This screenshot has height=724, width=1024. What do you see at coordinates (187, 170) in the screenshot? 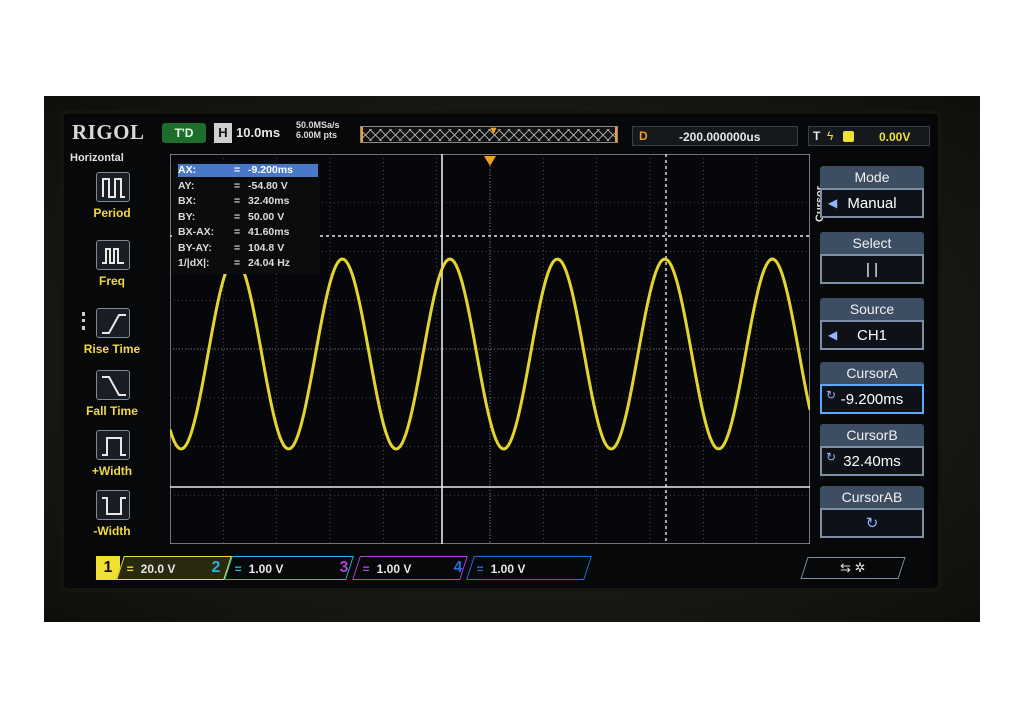
I see `readout-key: AX:` at bounding box center [187, 170].